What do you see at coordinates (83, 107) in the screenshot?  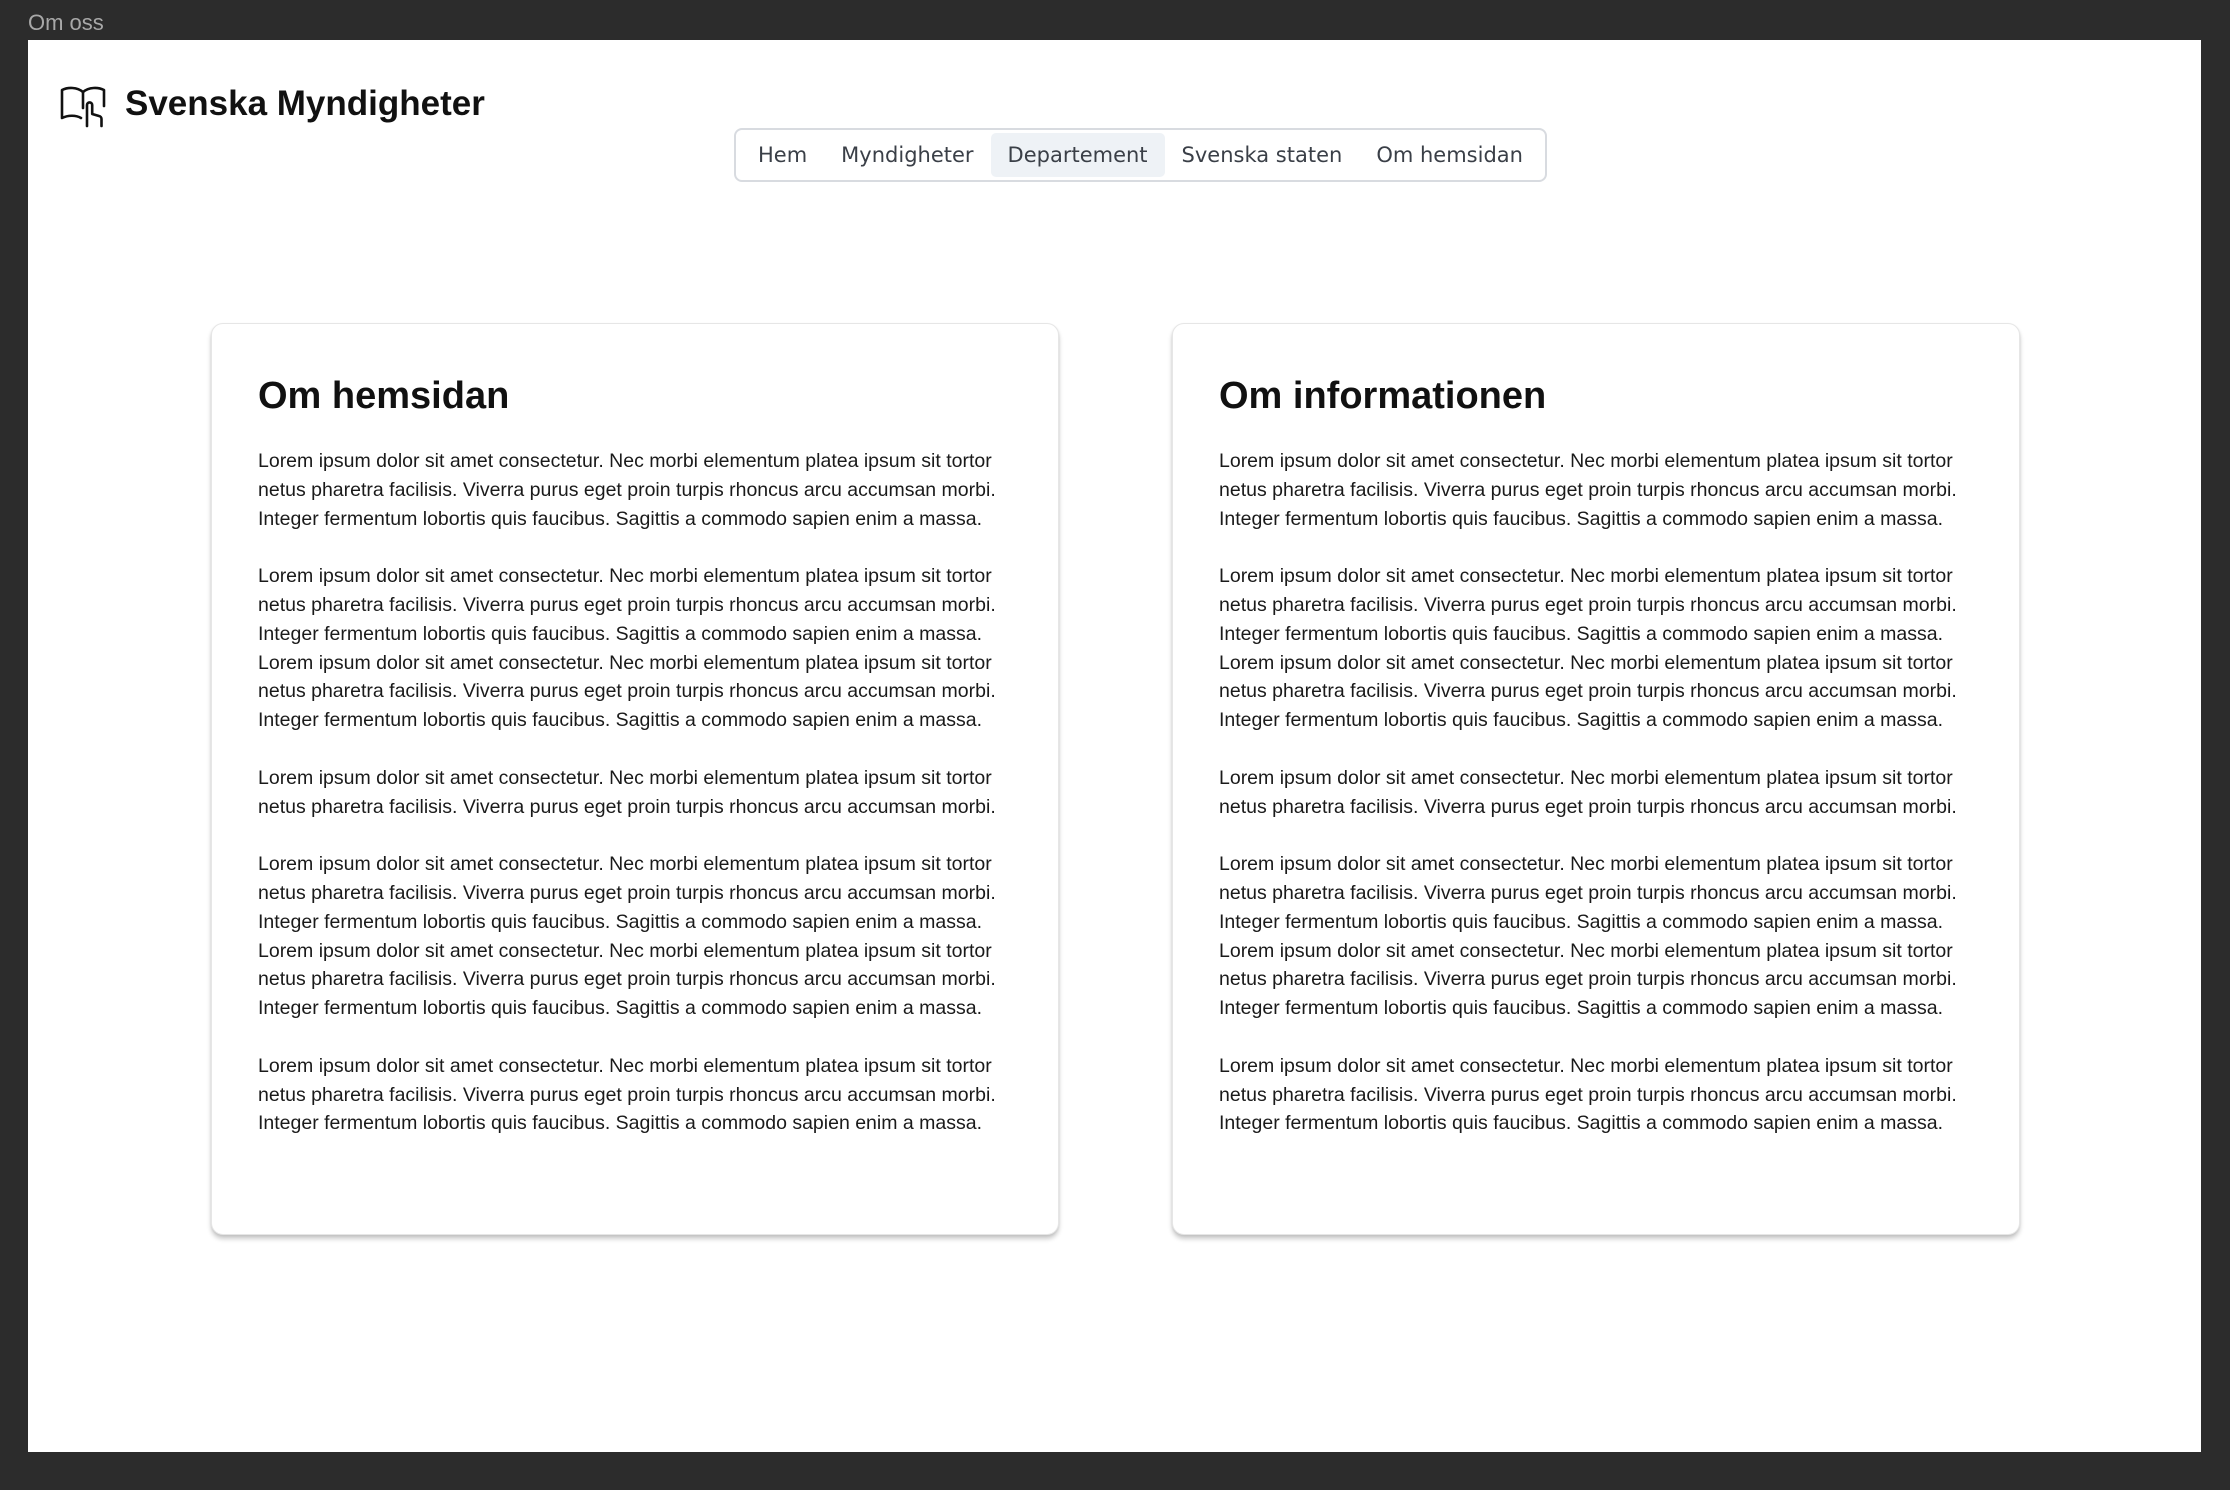 I see `book-person-icon` at bounding box center [83, 107].